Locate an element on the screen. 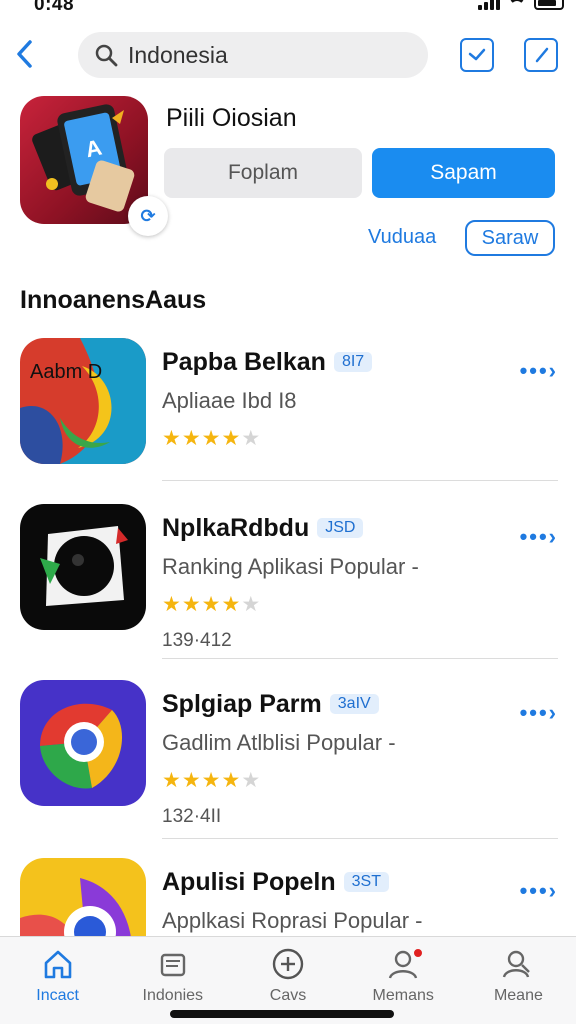 The image size is (576, 1024). rating-count: 132·4II is located at coordinates (192, 816).